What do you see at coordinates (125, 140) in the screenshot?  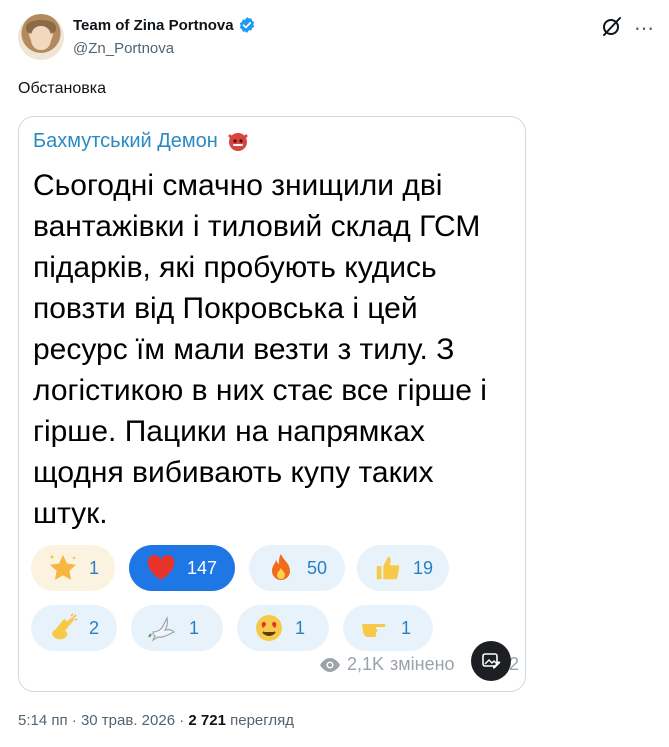 I see `channel-name: Бахмутський Демон` at bounding box center [125, 140].